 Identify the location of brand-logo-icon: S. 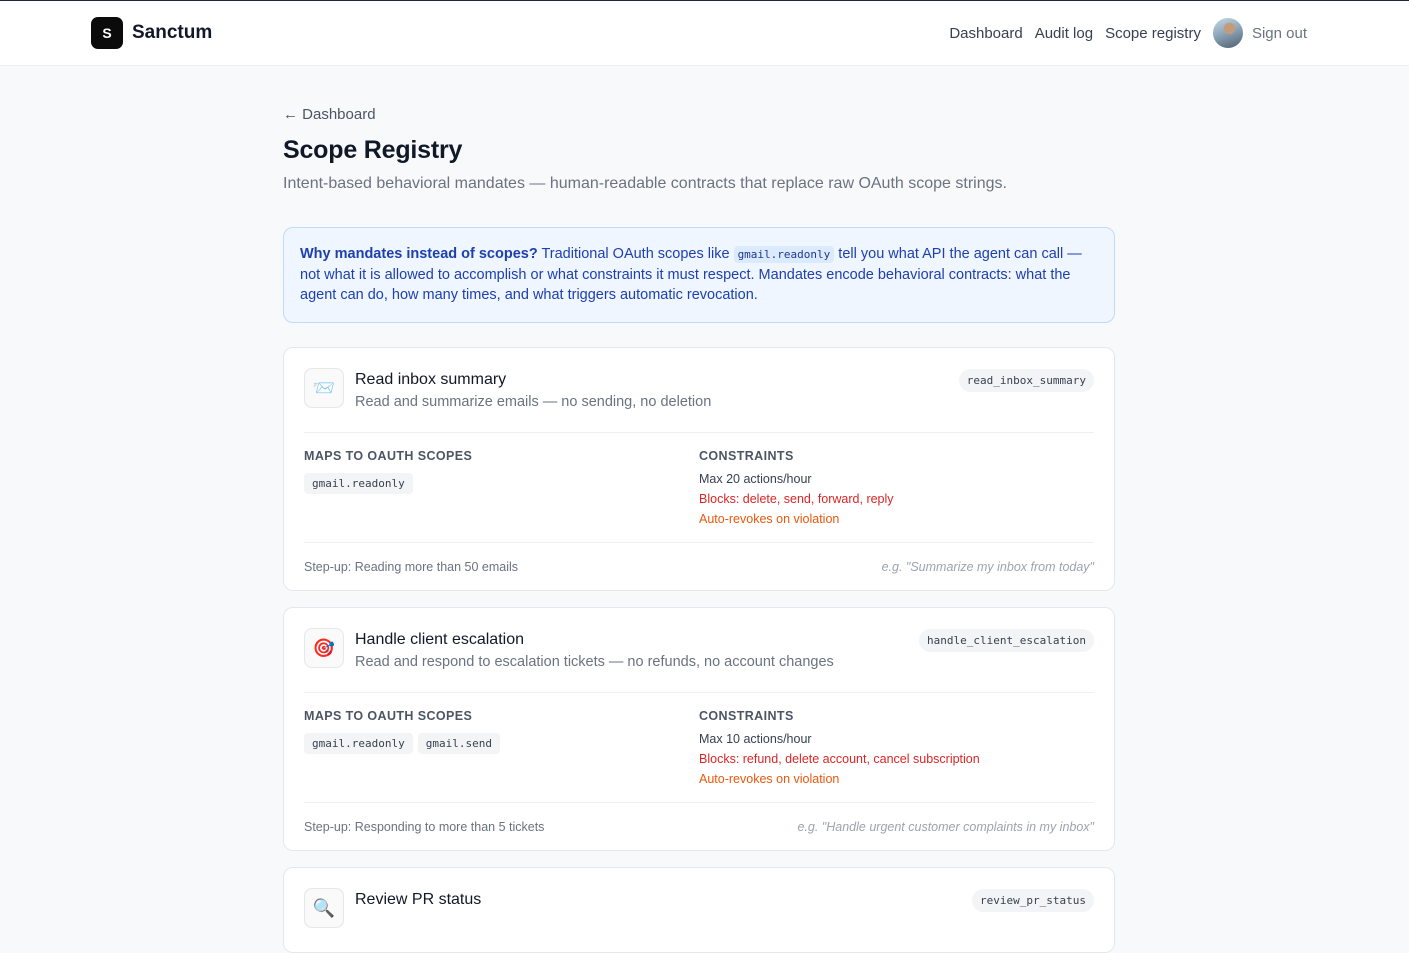
(107, 33).